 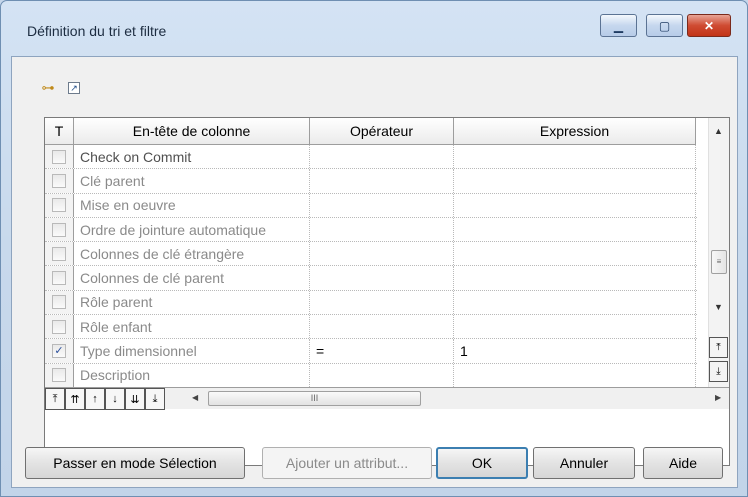 I want to click on column-name-cell: Colonnes de clé parent, so click(x=192, y=278).